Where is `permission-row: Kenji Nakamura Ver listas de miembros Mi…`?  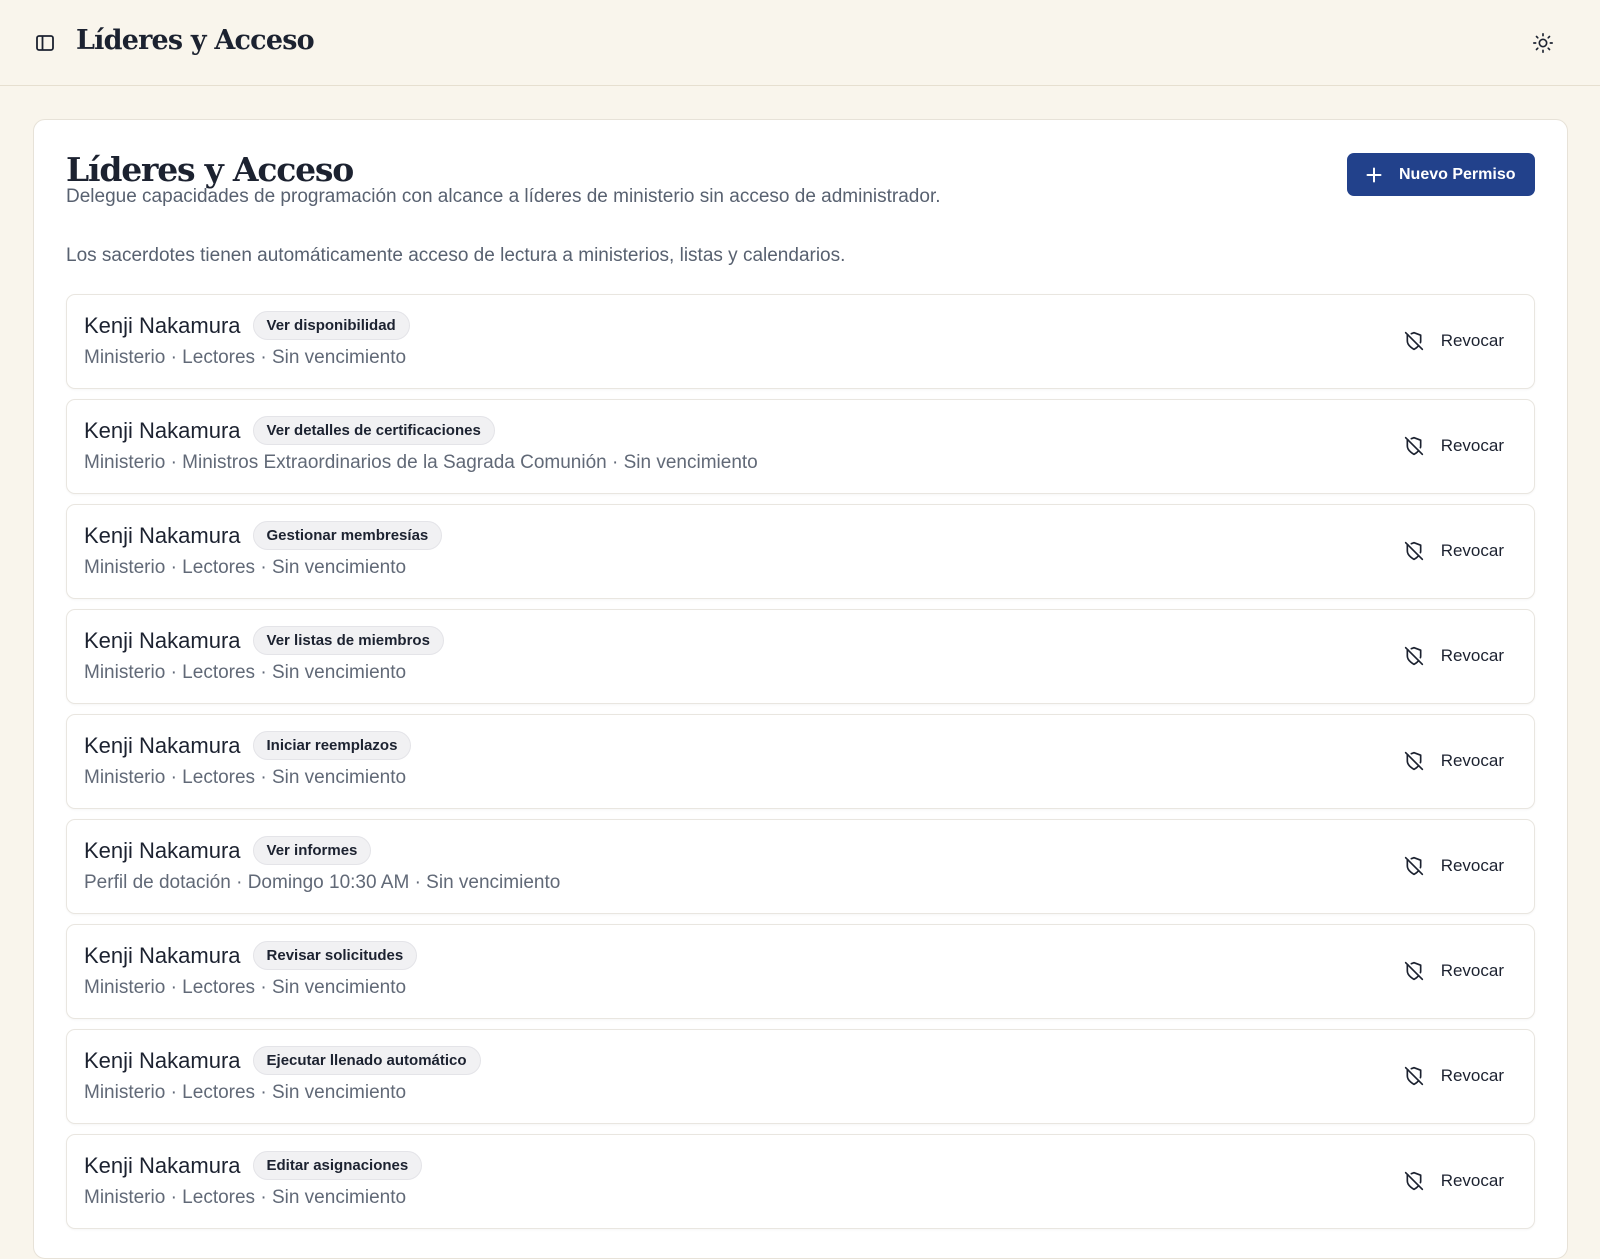 permission-row: Kenji Nakamura Ver listas de miembros Mi… is located at coordinates (800, 656).